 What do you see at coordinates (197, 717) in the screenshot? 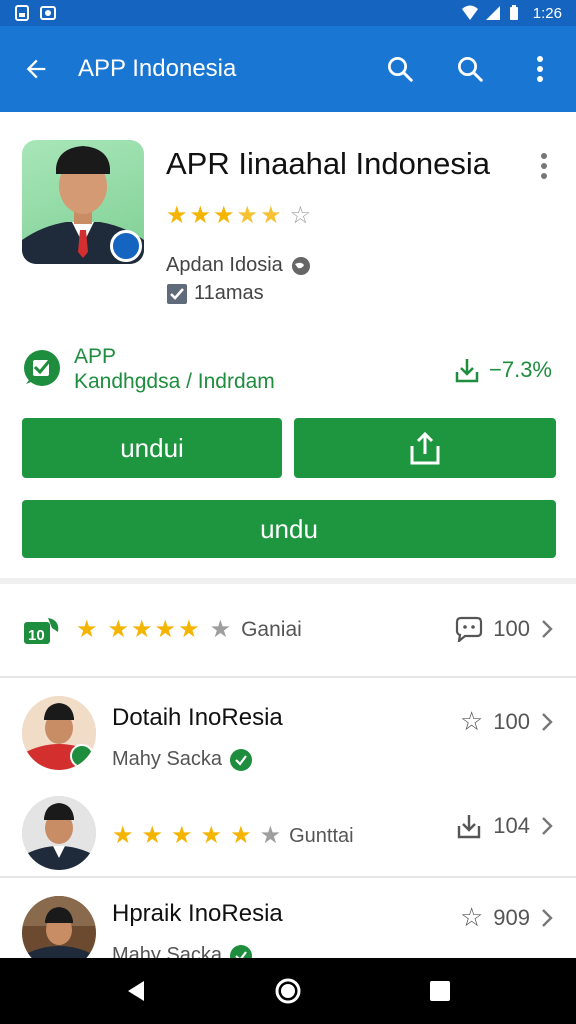
I see `list-item-title: Dotaih InoResia` at bounding box center [197, 717].